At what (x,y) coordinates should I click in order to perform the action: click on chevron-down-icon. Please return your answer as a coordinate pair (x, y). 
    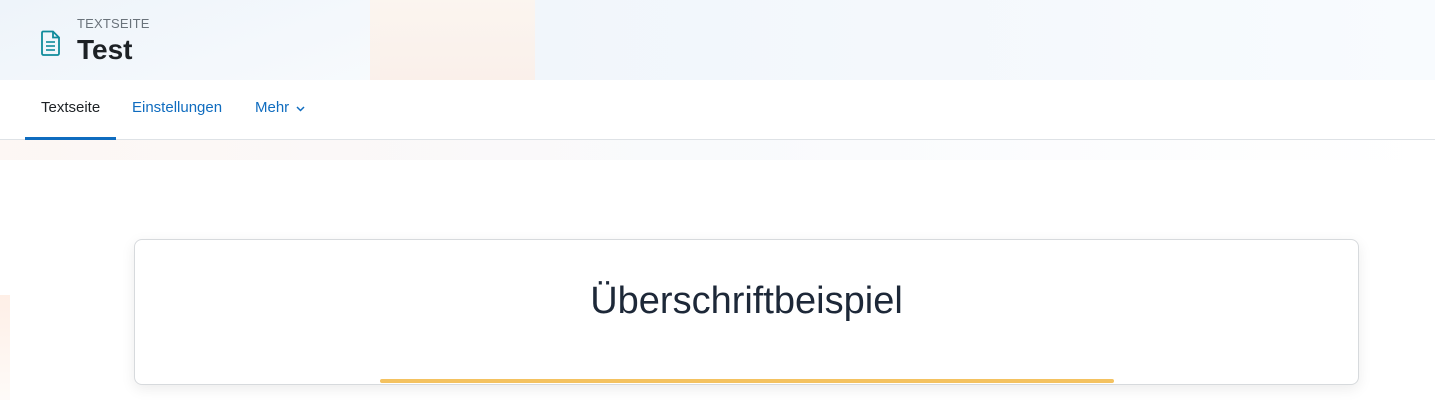
    Looking at the image, I should click on (300, 108).